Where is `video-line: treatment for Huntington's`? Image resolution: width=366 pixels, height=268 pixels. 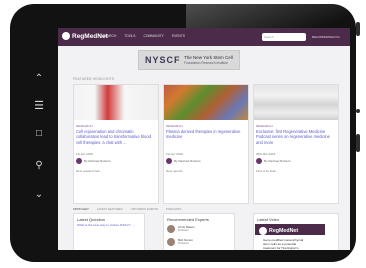
video-line: treatment for Huntington's is located at coordinates (281, 248).